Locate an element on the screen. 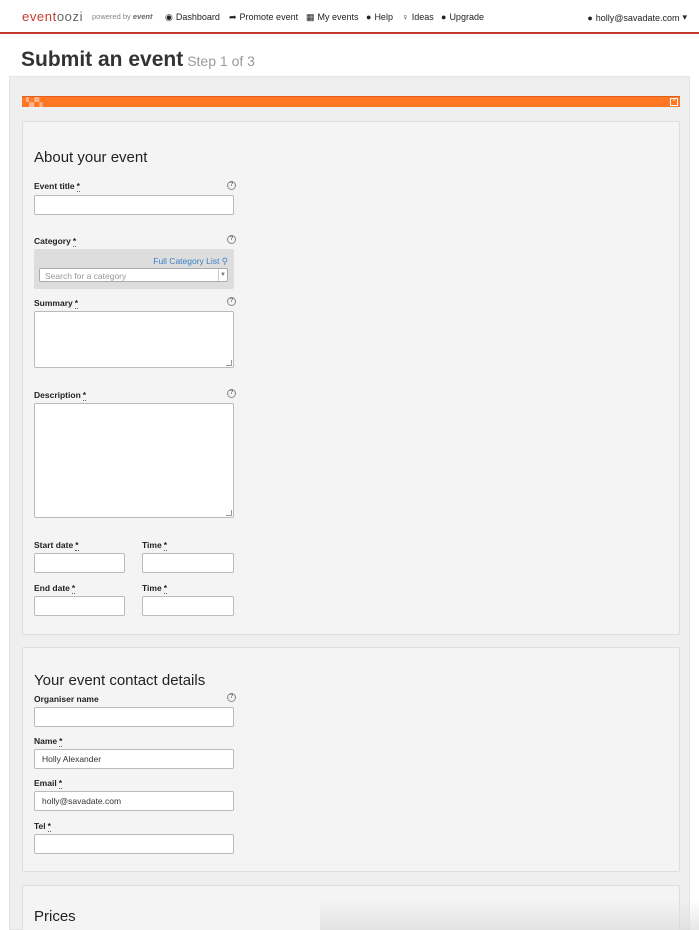 The width and height of the screenshot is (699, 930). description-textarea is located at coordinates (134, 460).